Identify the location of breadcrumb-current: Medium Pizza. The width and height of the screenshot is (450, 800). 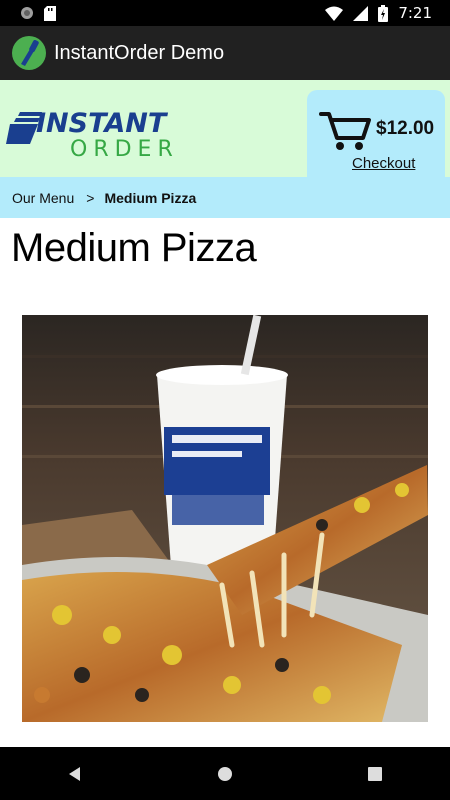
(150, 197).